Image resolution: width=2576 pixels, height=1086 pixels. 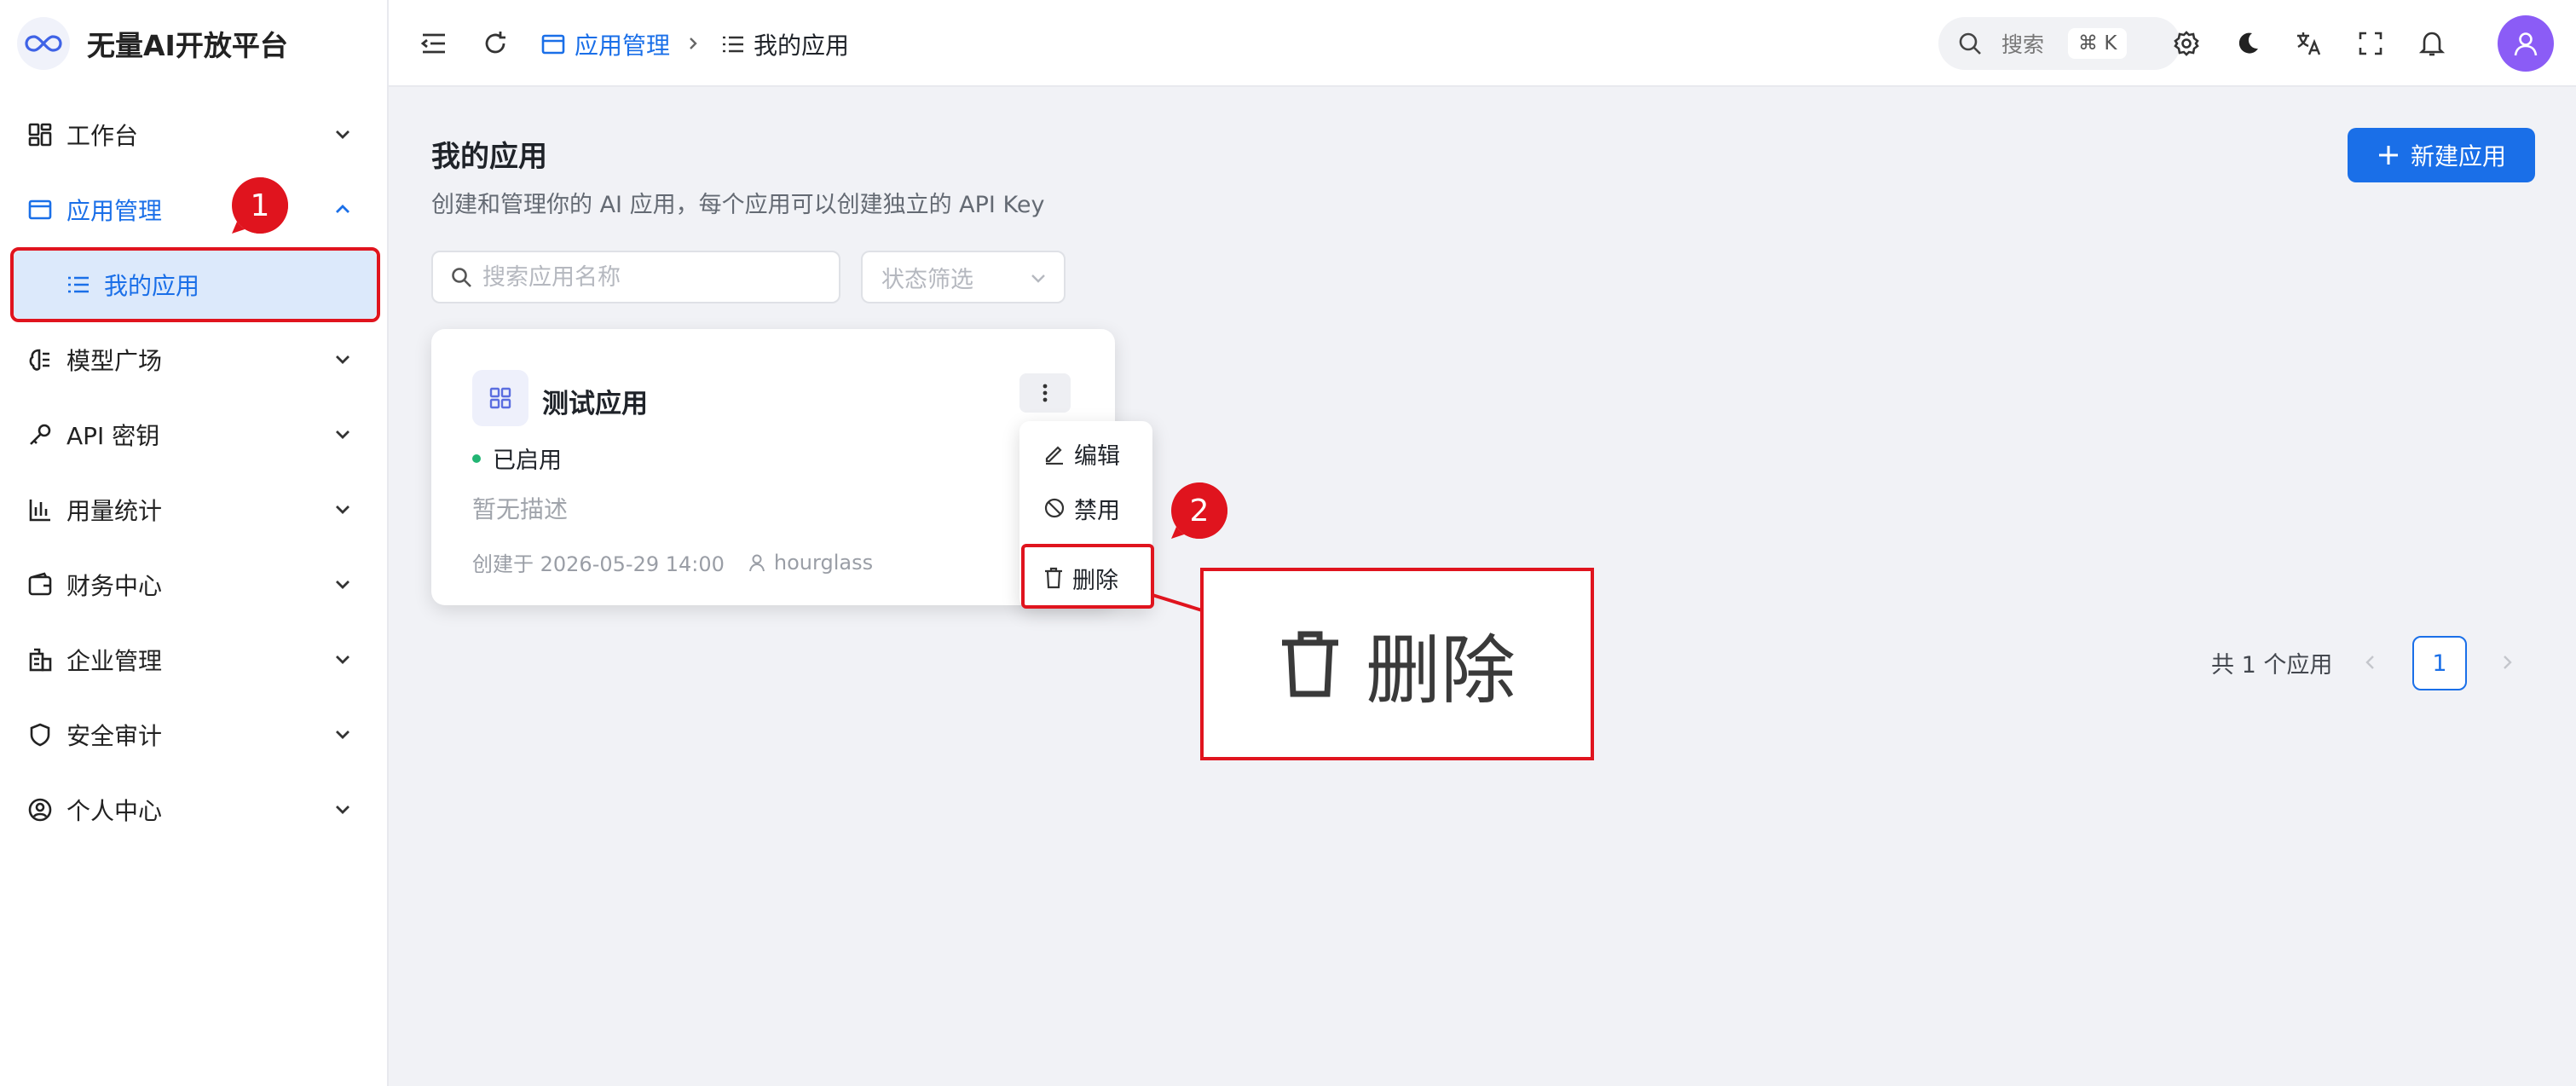 I want to click on breadcrumb-my-apps: 我的应用, so click(x=785, y=44).